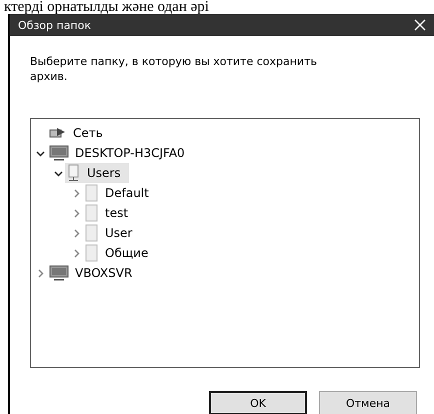 The image size is (434, 414). Describe the element at coordinates (54, 25) in the screenshot. I see `window-title: Обзор папок` at that location.